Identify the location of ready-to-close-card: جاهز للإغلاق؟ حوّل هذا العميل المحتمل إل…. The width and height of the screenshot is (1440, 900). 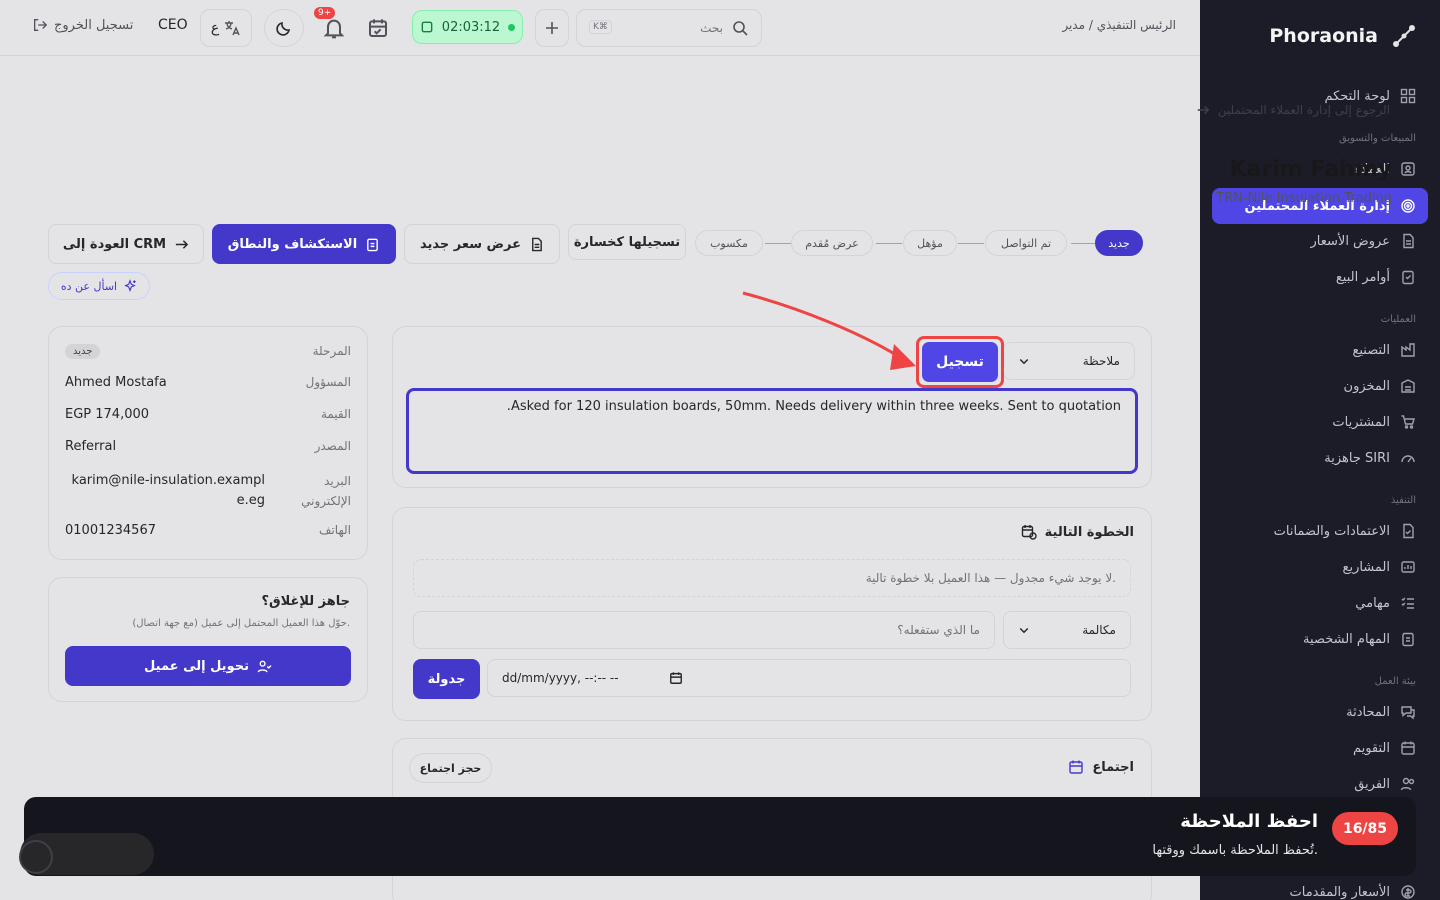
(208, 639).